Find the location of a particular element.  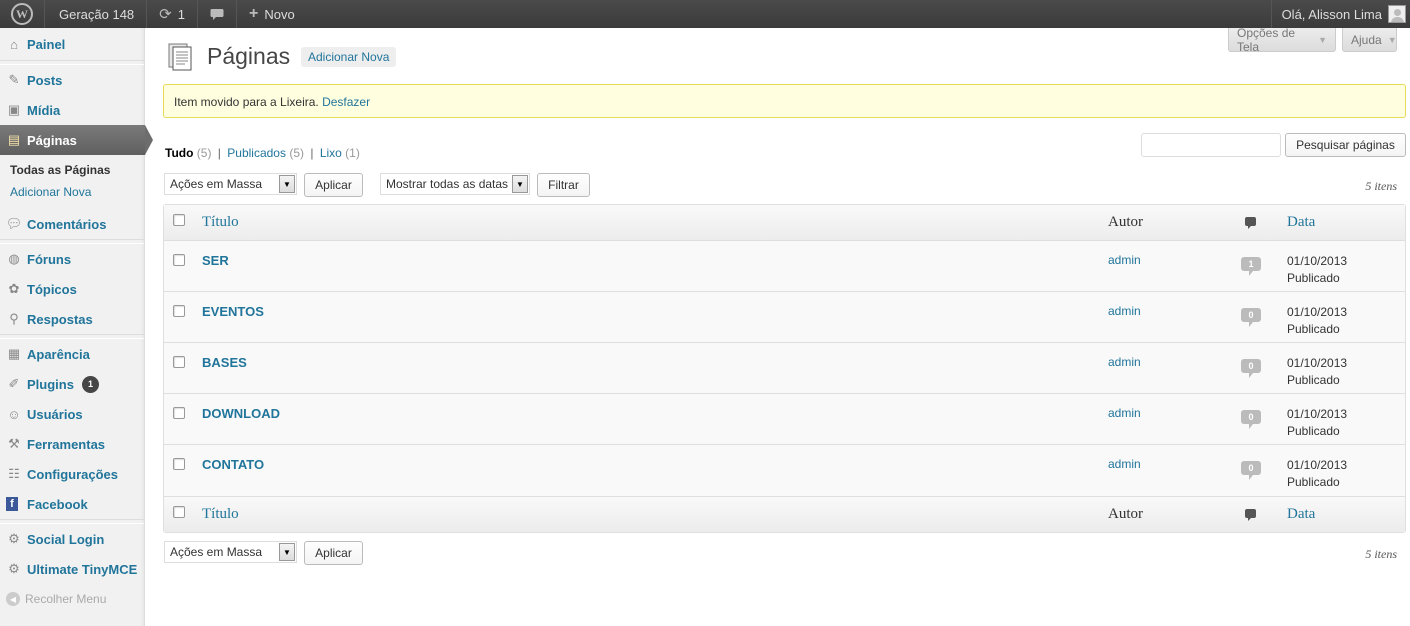

page-title-link: CONTATO is located at coordinates (655, 464).